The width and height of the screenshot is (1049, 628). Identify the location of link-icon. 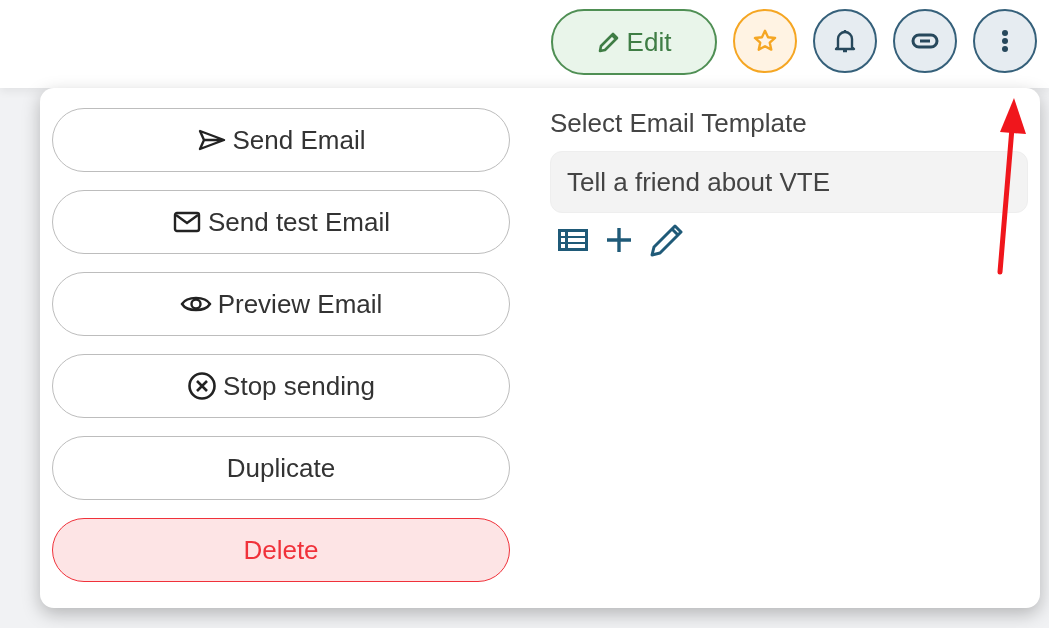
(925, 41).